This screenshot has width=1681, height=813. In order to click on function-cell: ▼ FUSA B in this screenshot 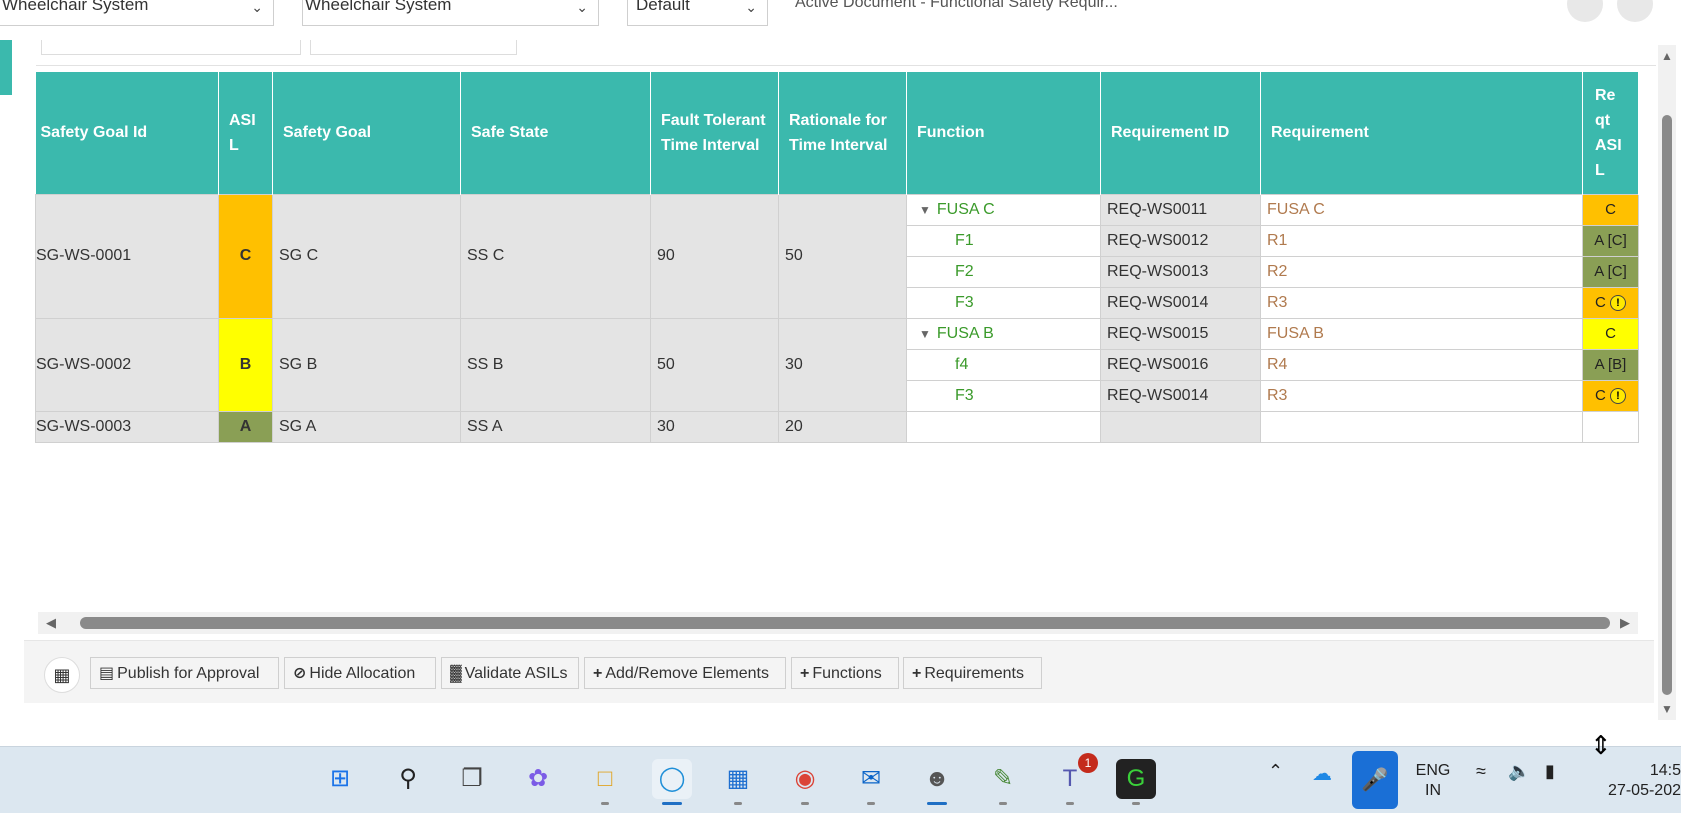, I will do `click(1003, 333)`.